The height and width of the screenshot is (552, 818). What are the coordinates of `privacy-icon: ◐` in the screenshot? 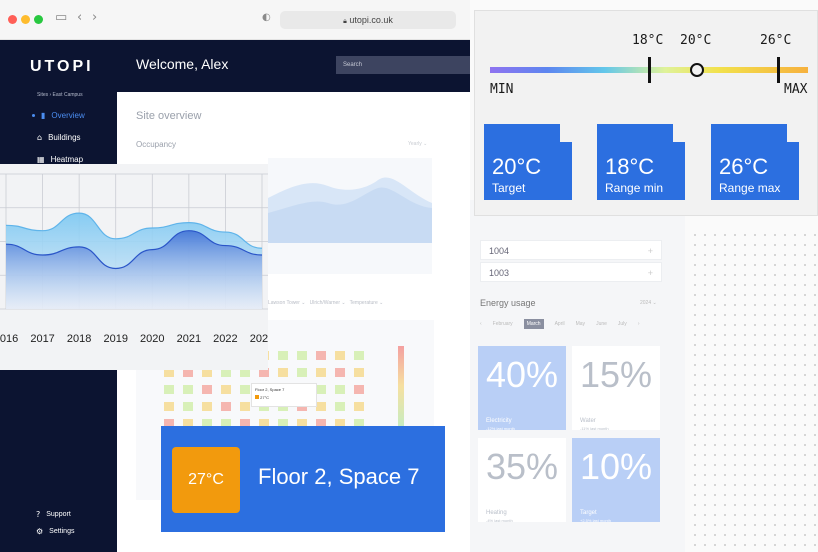 It's located at (266, 17).